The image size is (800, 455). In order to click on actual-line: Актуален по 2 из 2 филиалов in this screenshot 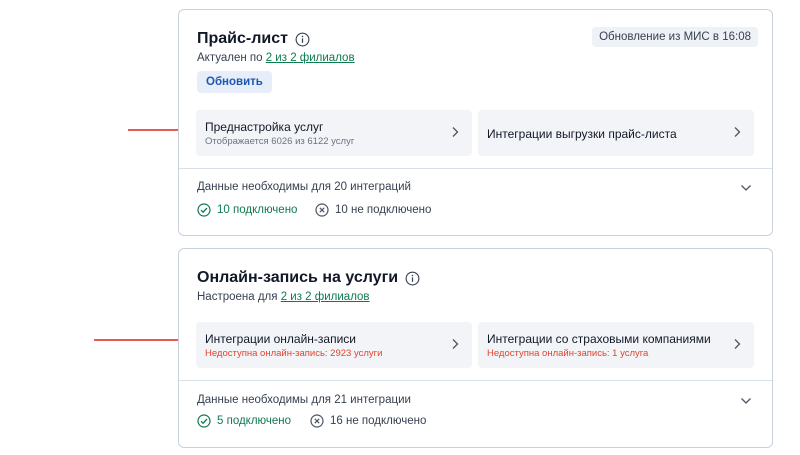, I will do `click(276, 58)`.